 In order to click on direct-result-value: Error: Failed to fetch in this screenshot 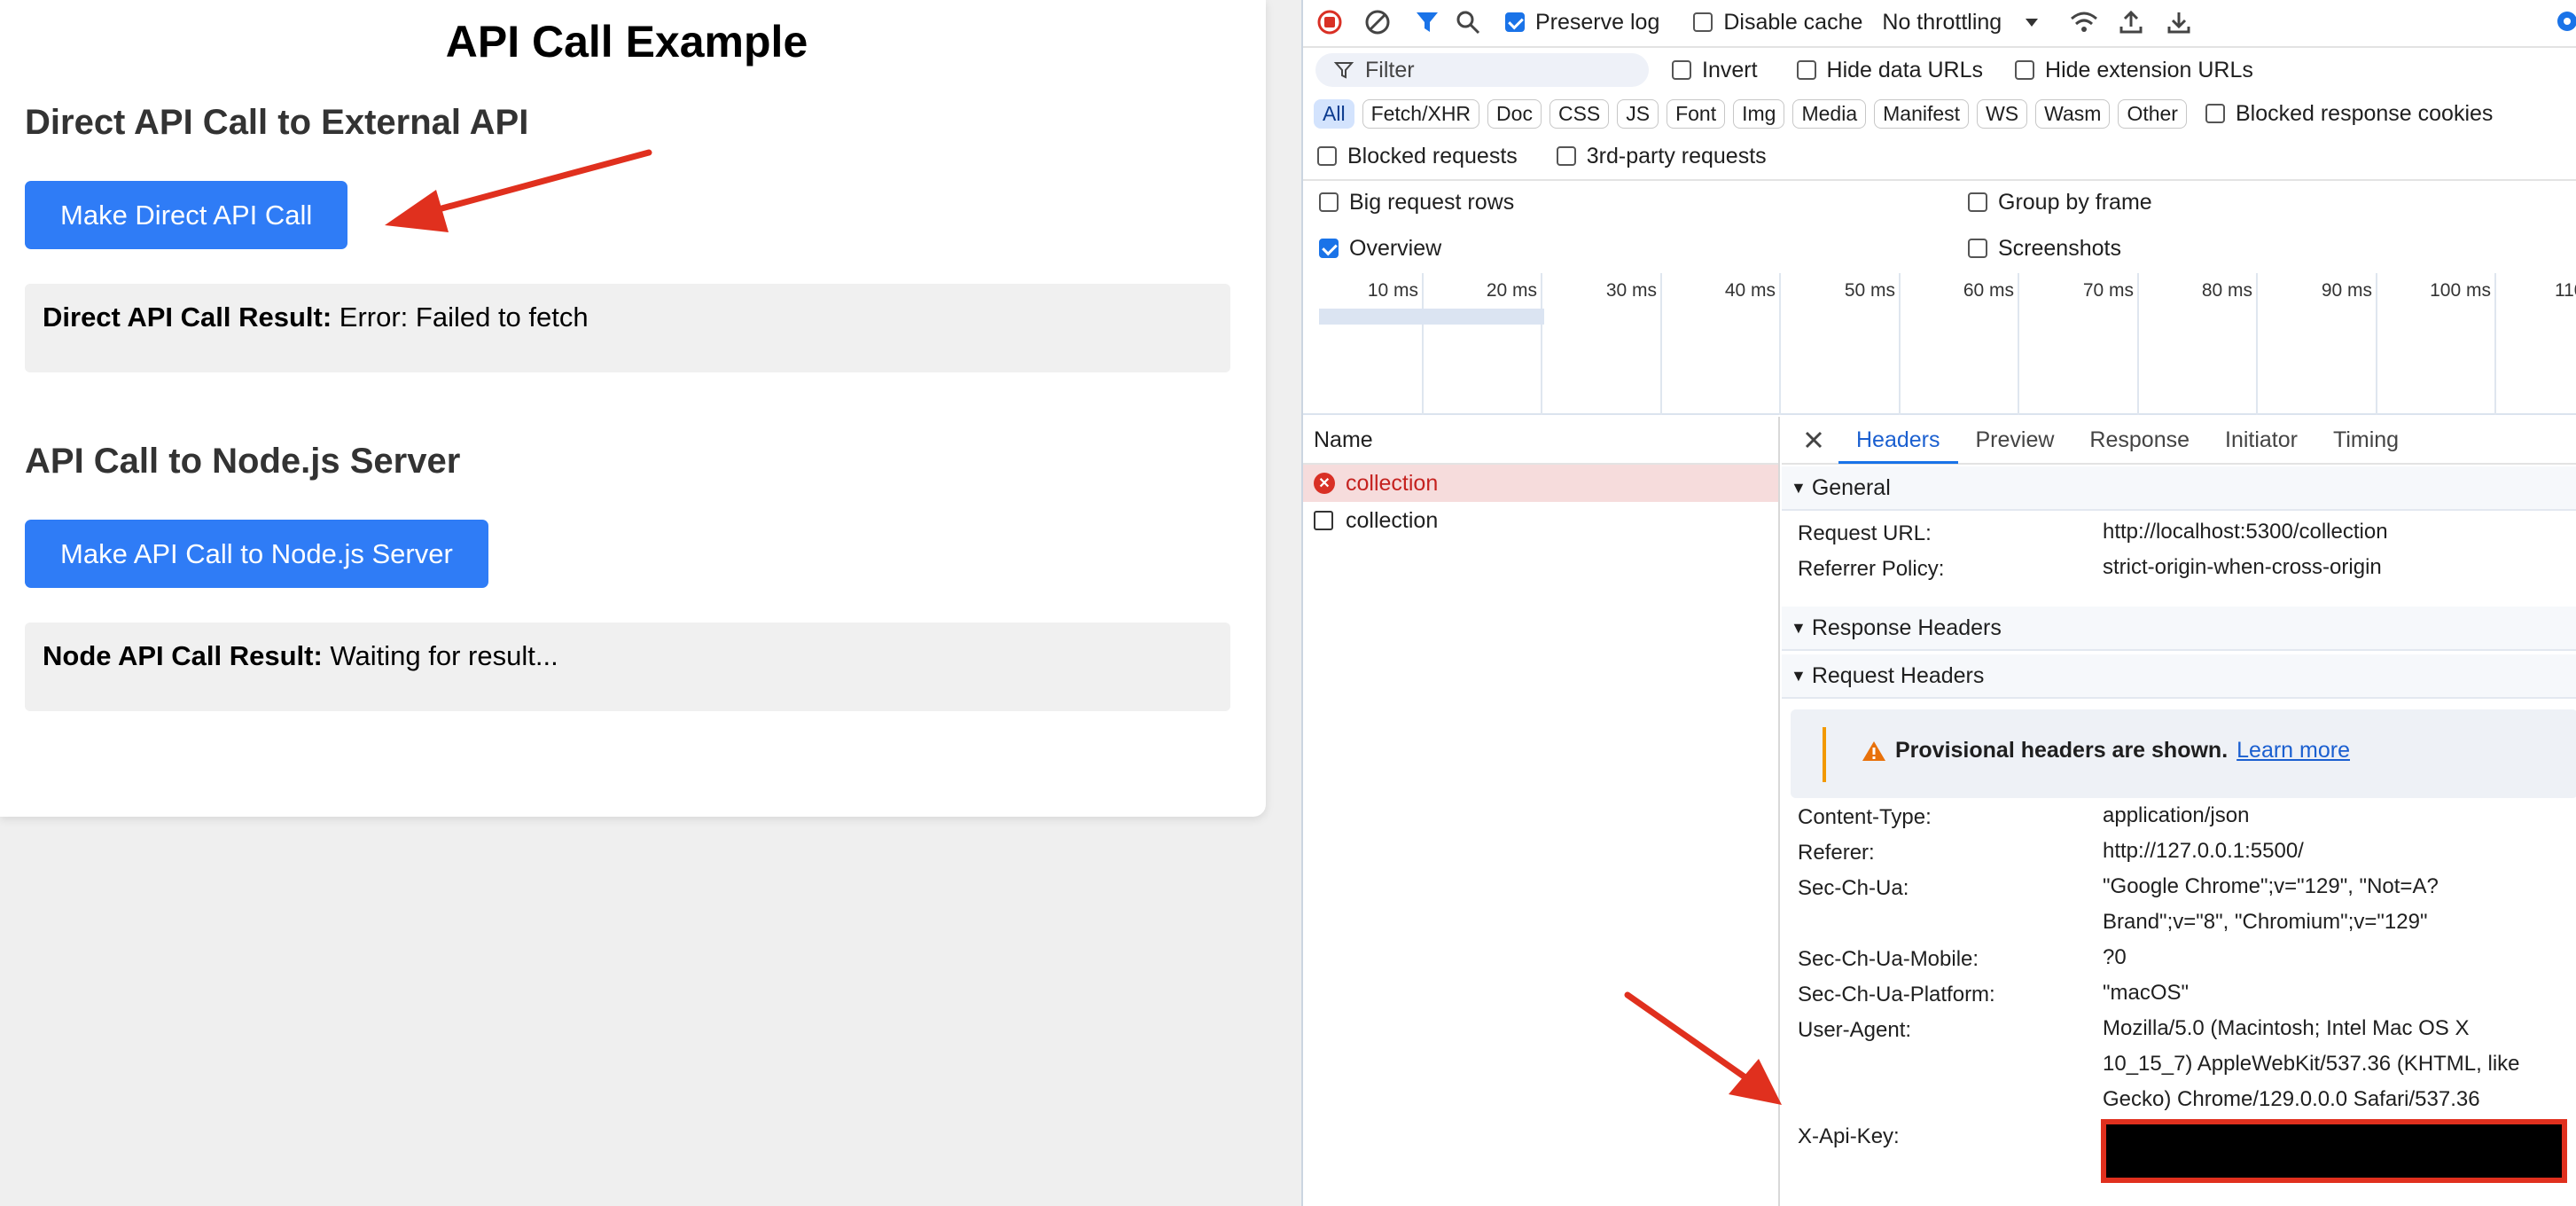, I will do `click(464, 317)`.